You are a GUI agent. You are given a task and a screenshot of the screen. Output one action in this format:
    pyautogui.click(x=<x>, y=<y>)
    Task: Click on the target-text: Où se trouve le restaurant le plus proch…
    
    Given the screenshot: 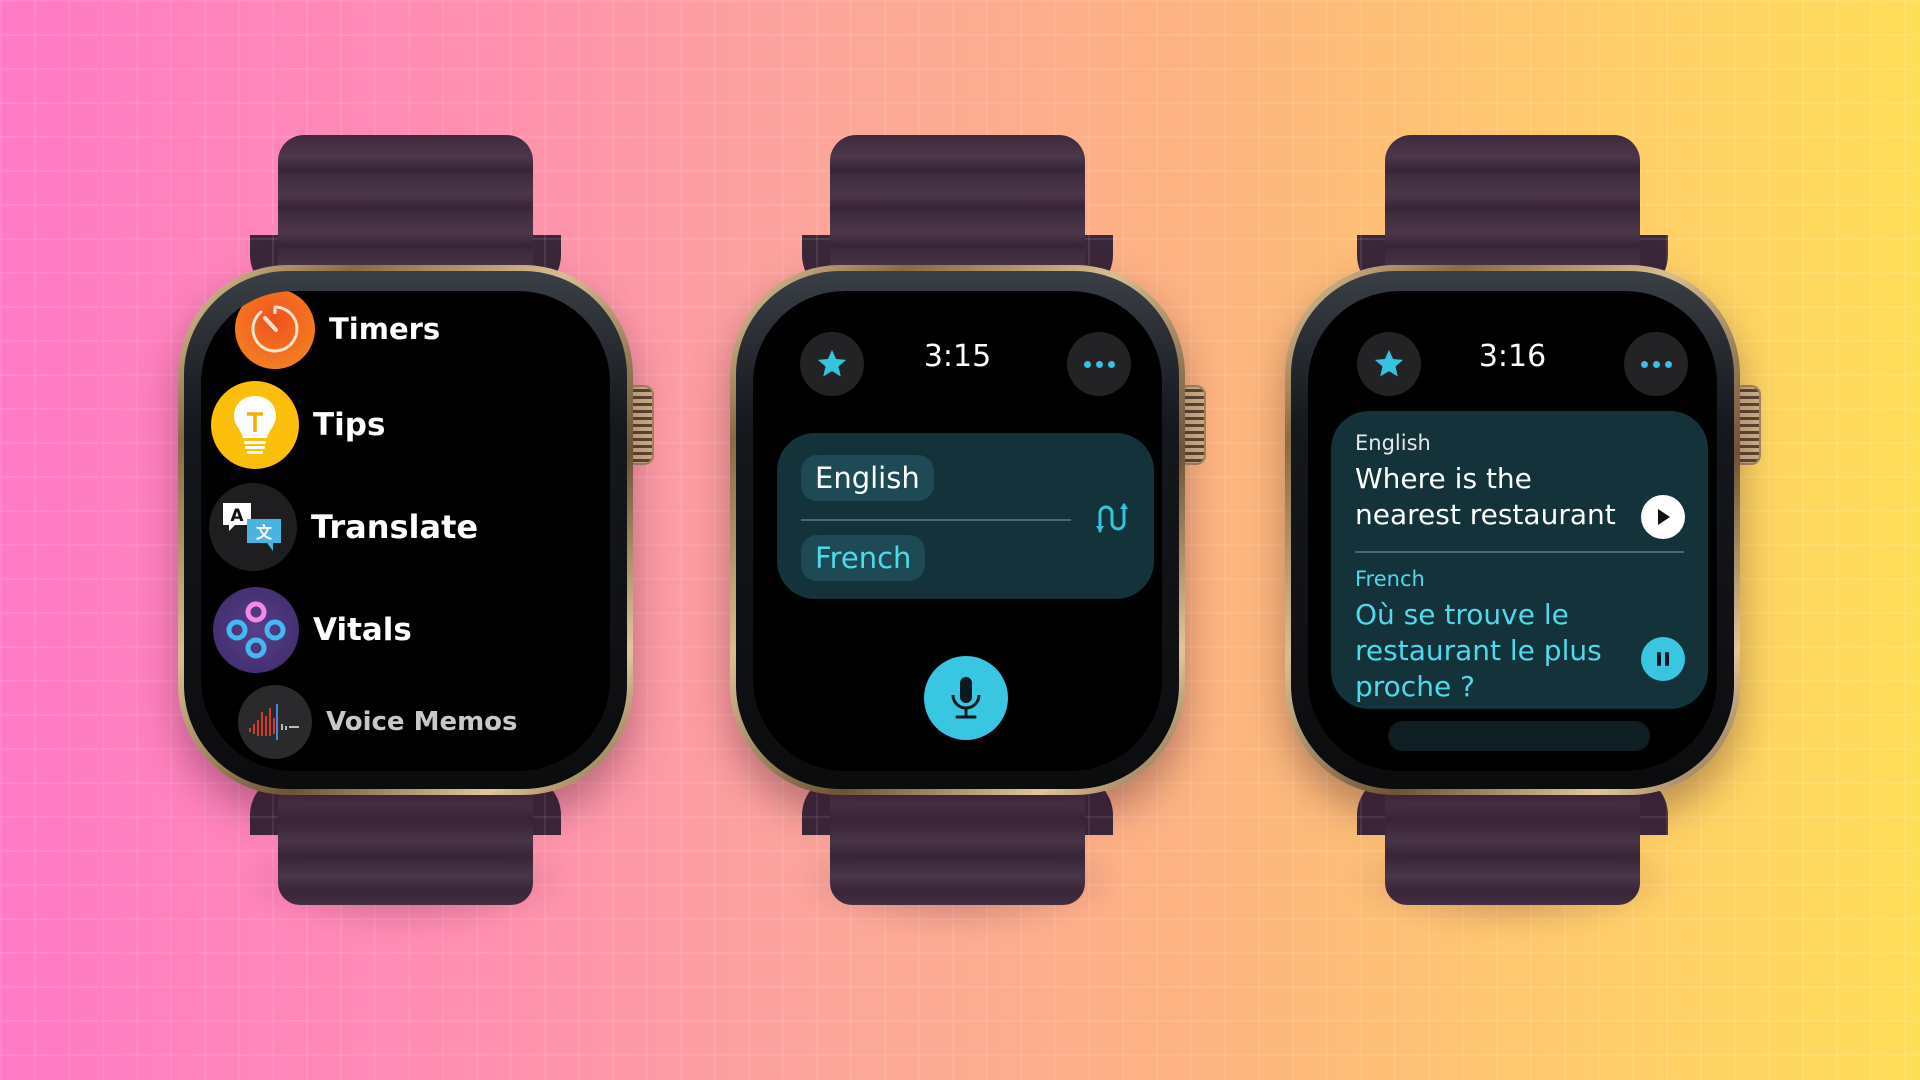 What is the action you would take?
    pyautogui.click(x=1478, y=650)
    